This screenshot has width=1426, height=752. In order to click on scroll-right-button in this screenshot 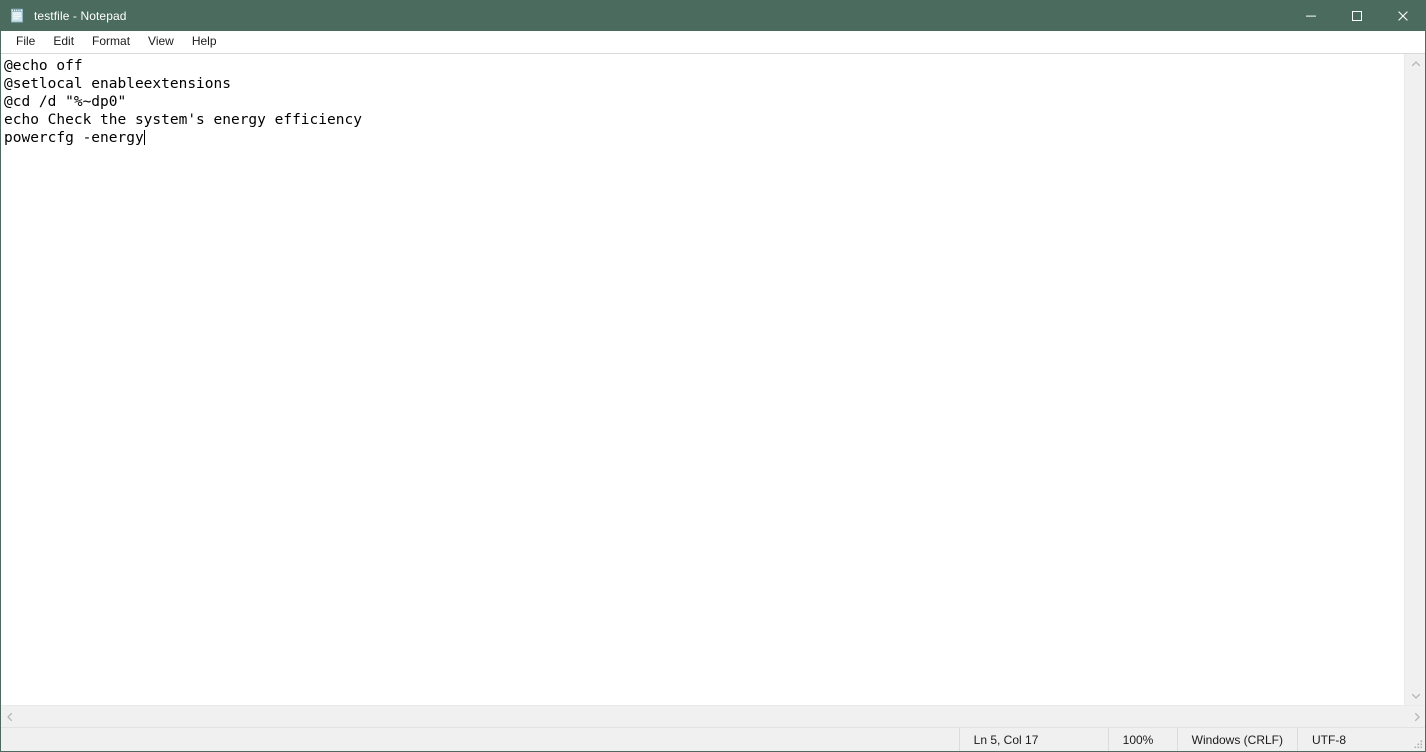, I will do `click(1416, 716)`.